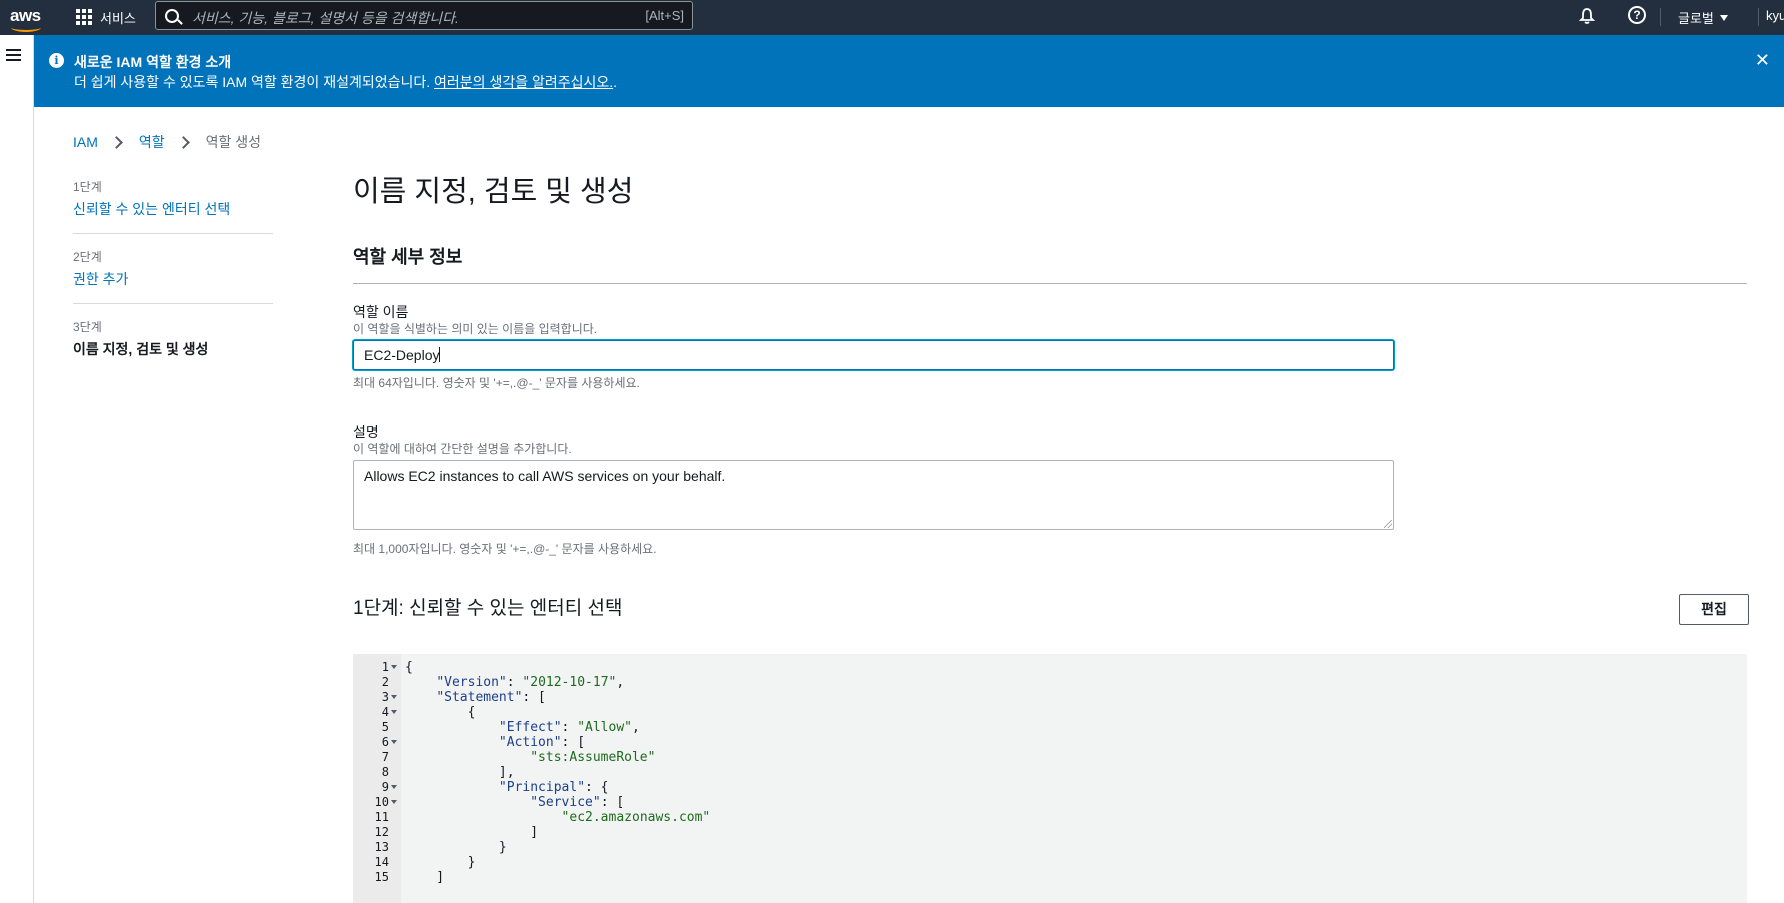 Image resolution: width=1784 pixels, height=903 pixels. I want to click on banner-title: 새로운 IAM 역할 환경 소개, so click(153, 62).